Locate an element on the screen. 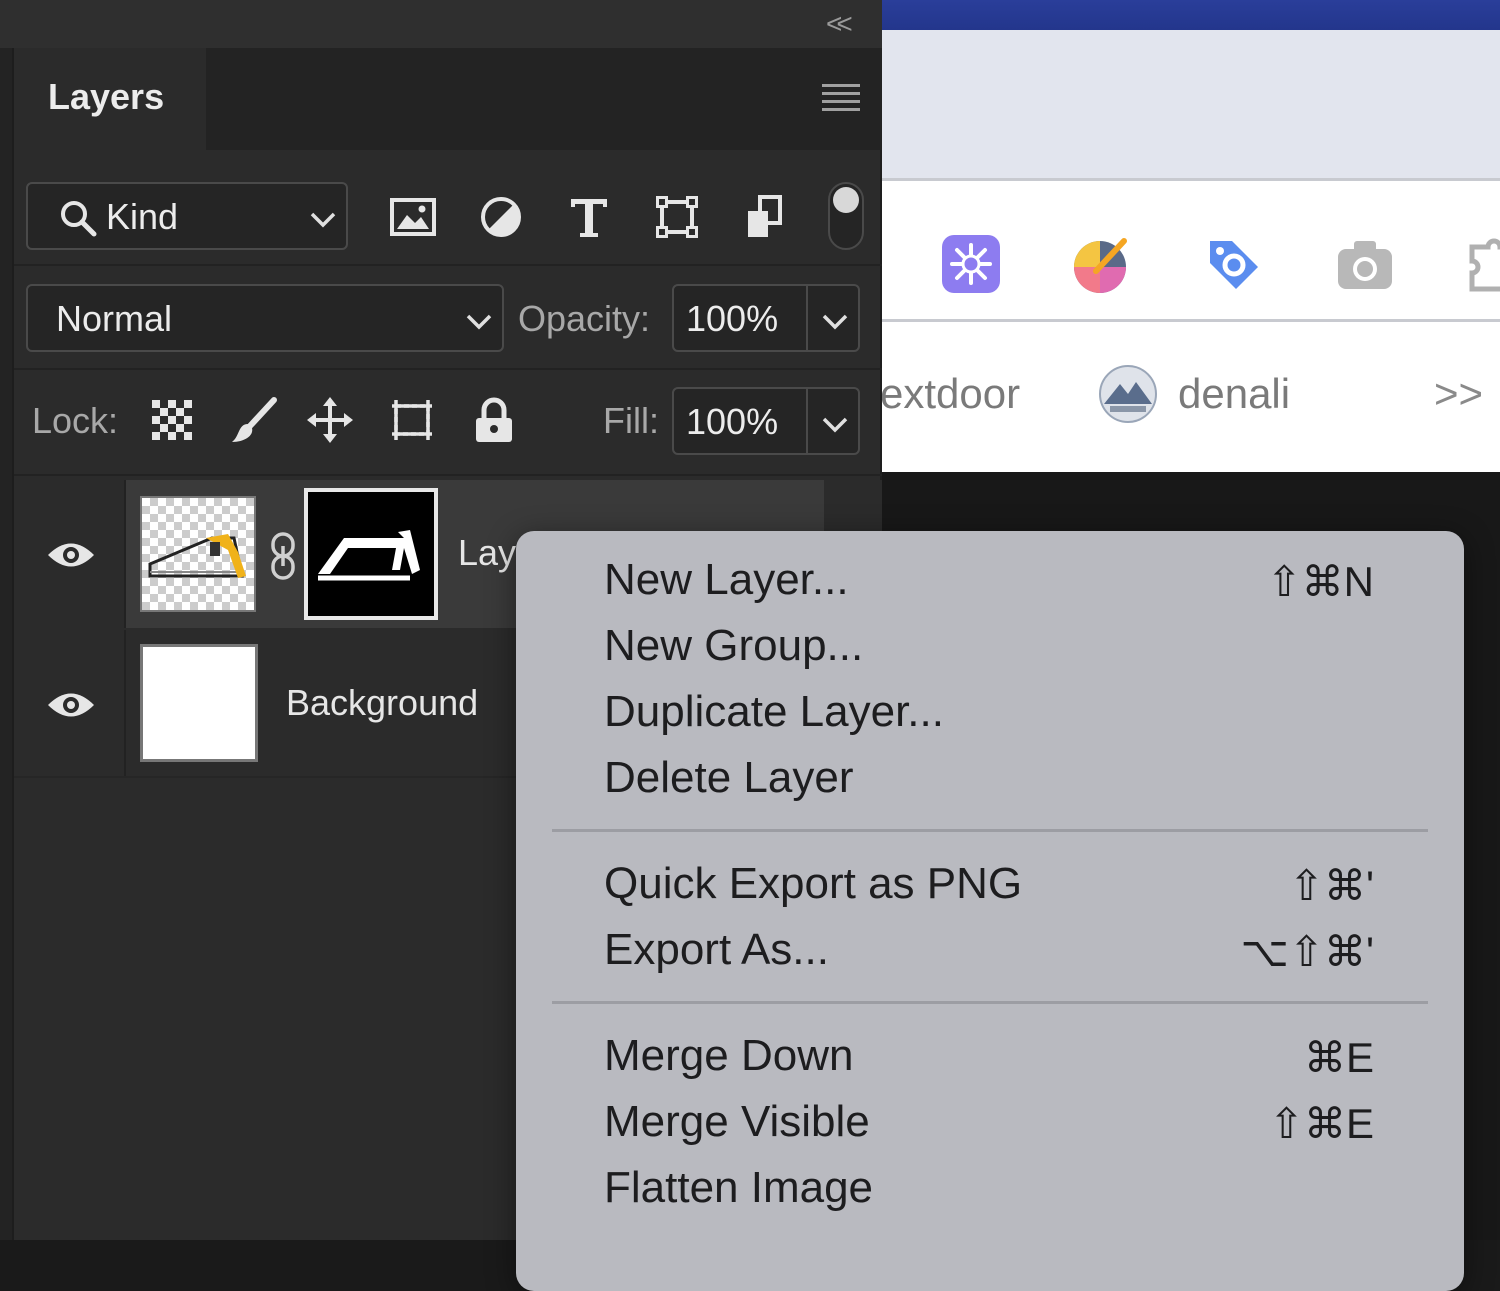 The height and width of the screenshot is (1291, 1500). fill-field: 100% is located at coordinates (766, 421).